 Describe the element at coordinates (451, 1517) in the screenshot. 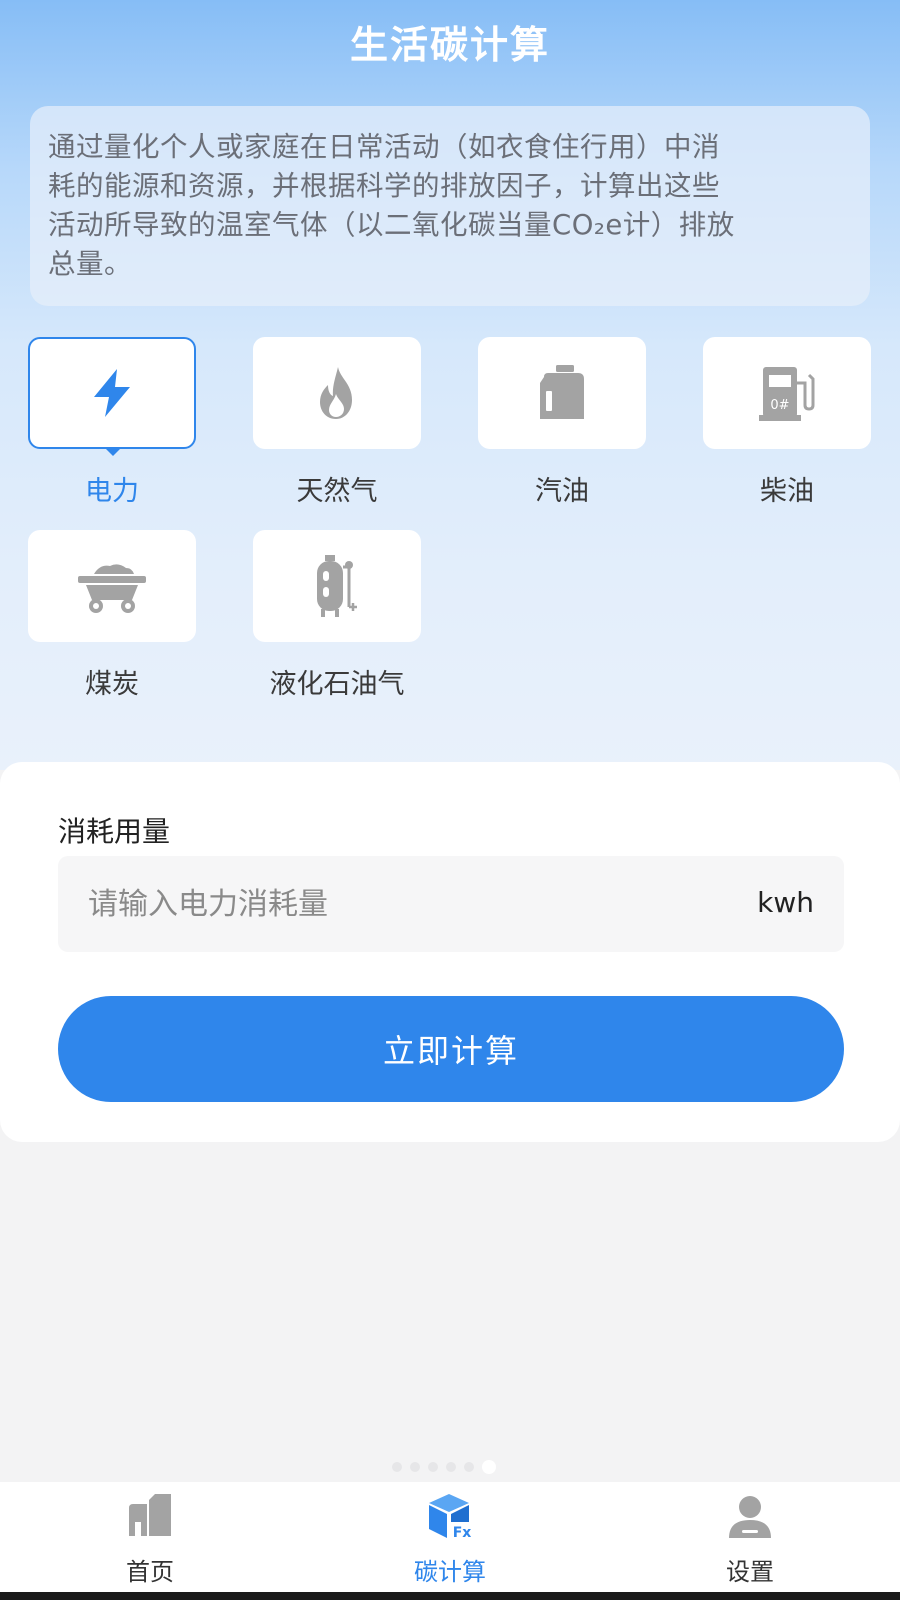

I see `cube-fx-icon: Fx` at that location.